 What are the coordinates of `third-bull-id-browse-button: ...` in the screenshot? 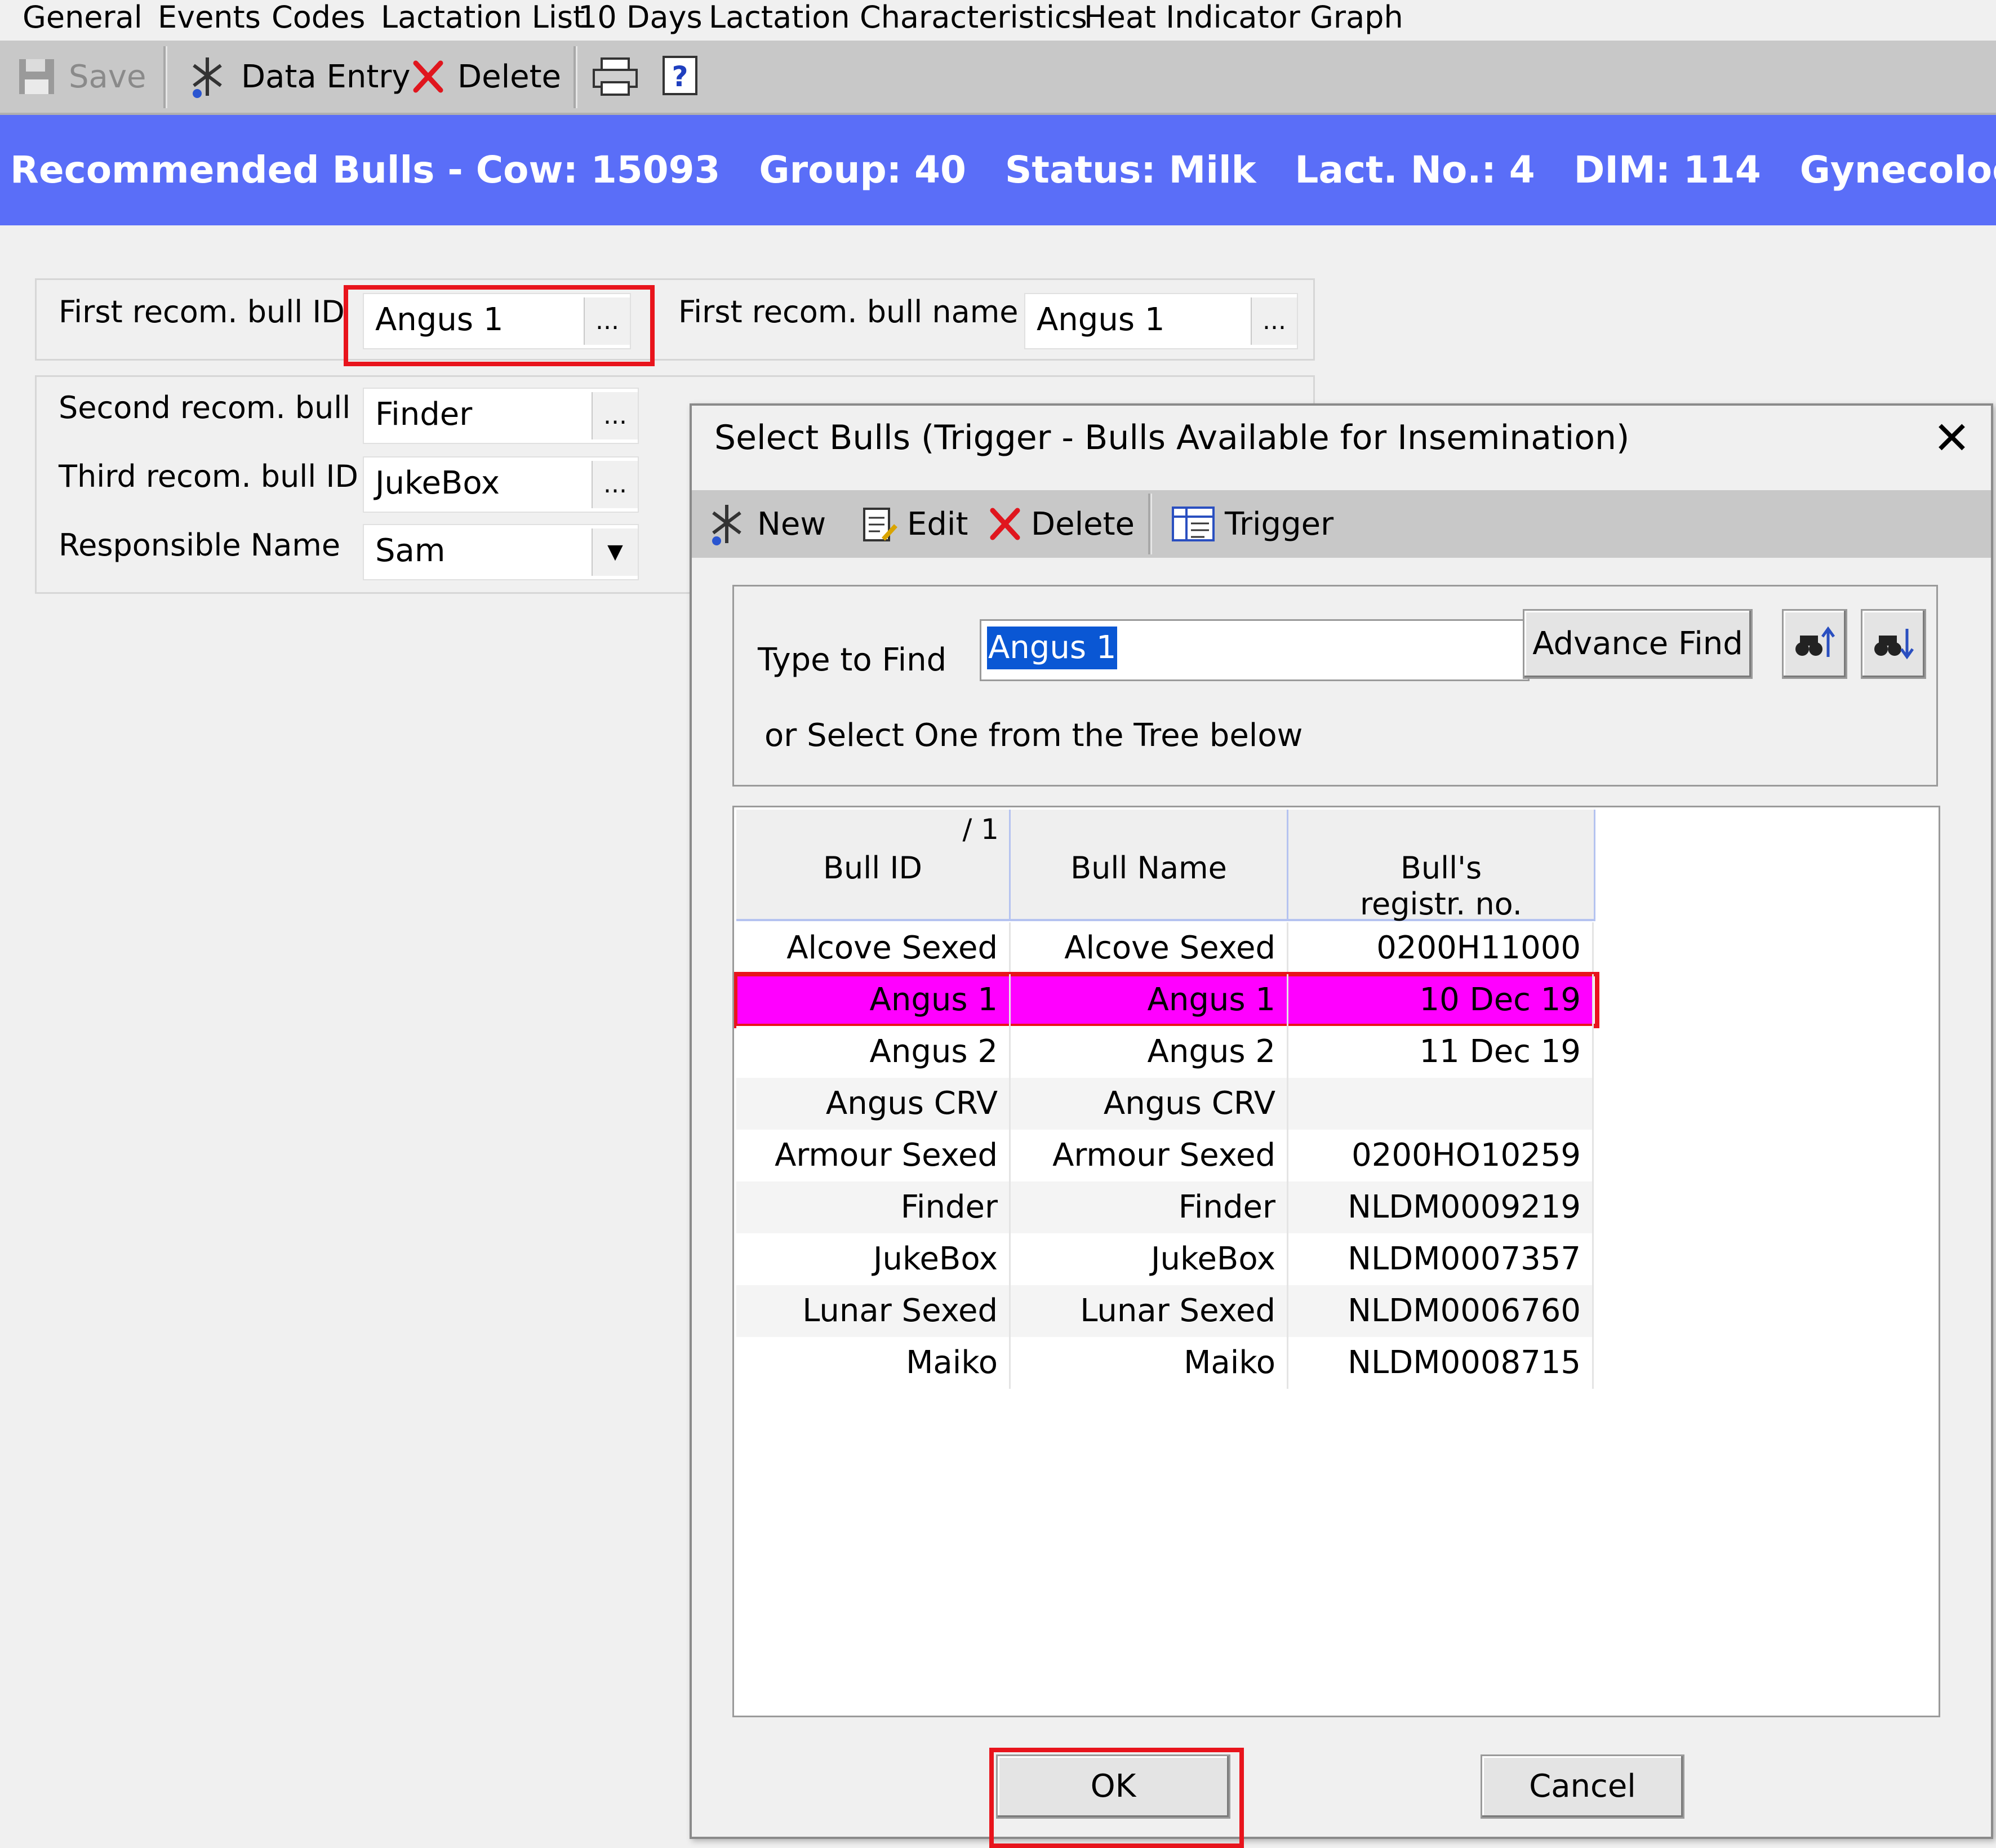 It's located at (615, 484).